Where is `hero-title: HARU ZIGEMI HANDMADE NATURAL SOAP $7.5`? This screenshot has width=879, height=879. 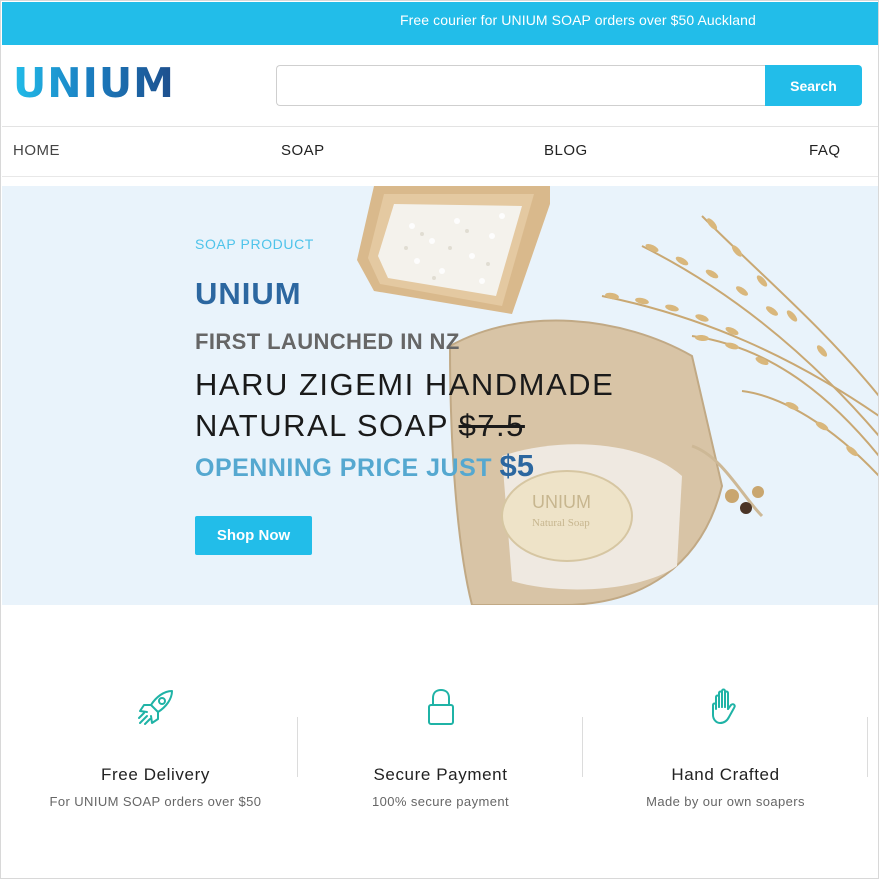
hero-title: HARU ZIGEMI HANDMADE NATURAL SOAP $7.5 is located at coordinates (404, 405).